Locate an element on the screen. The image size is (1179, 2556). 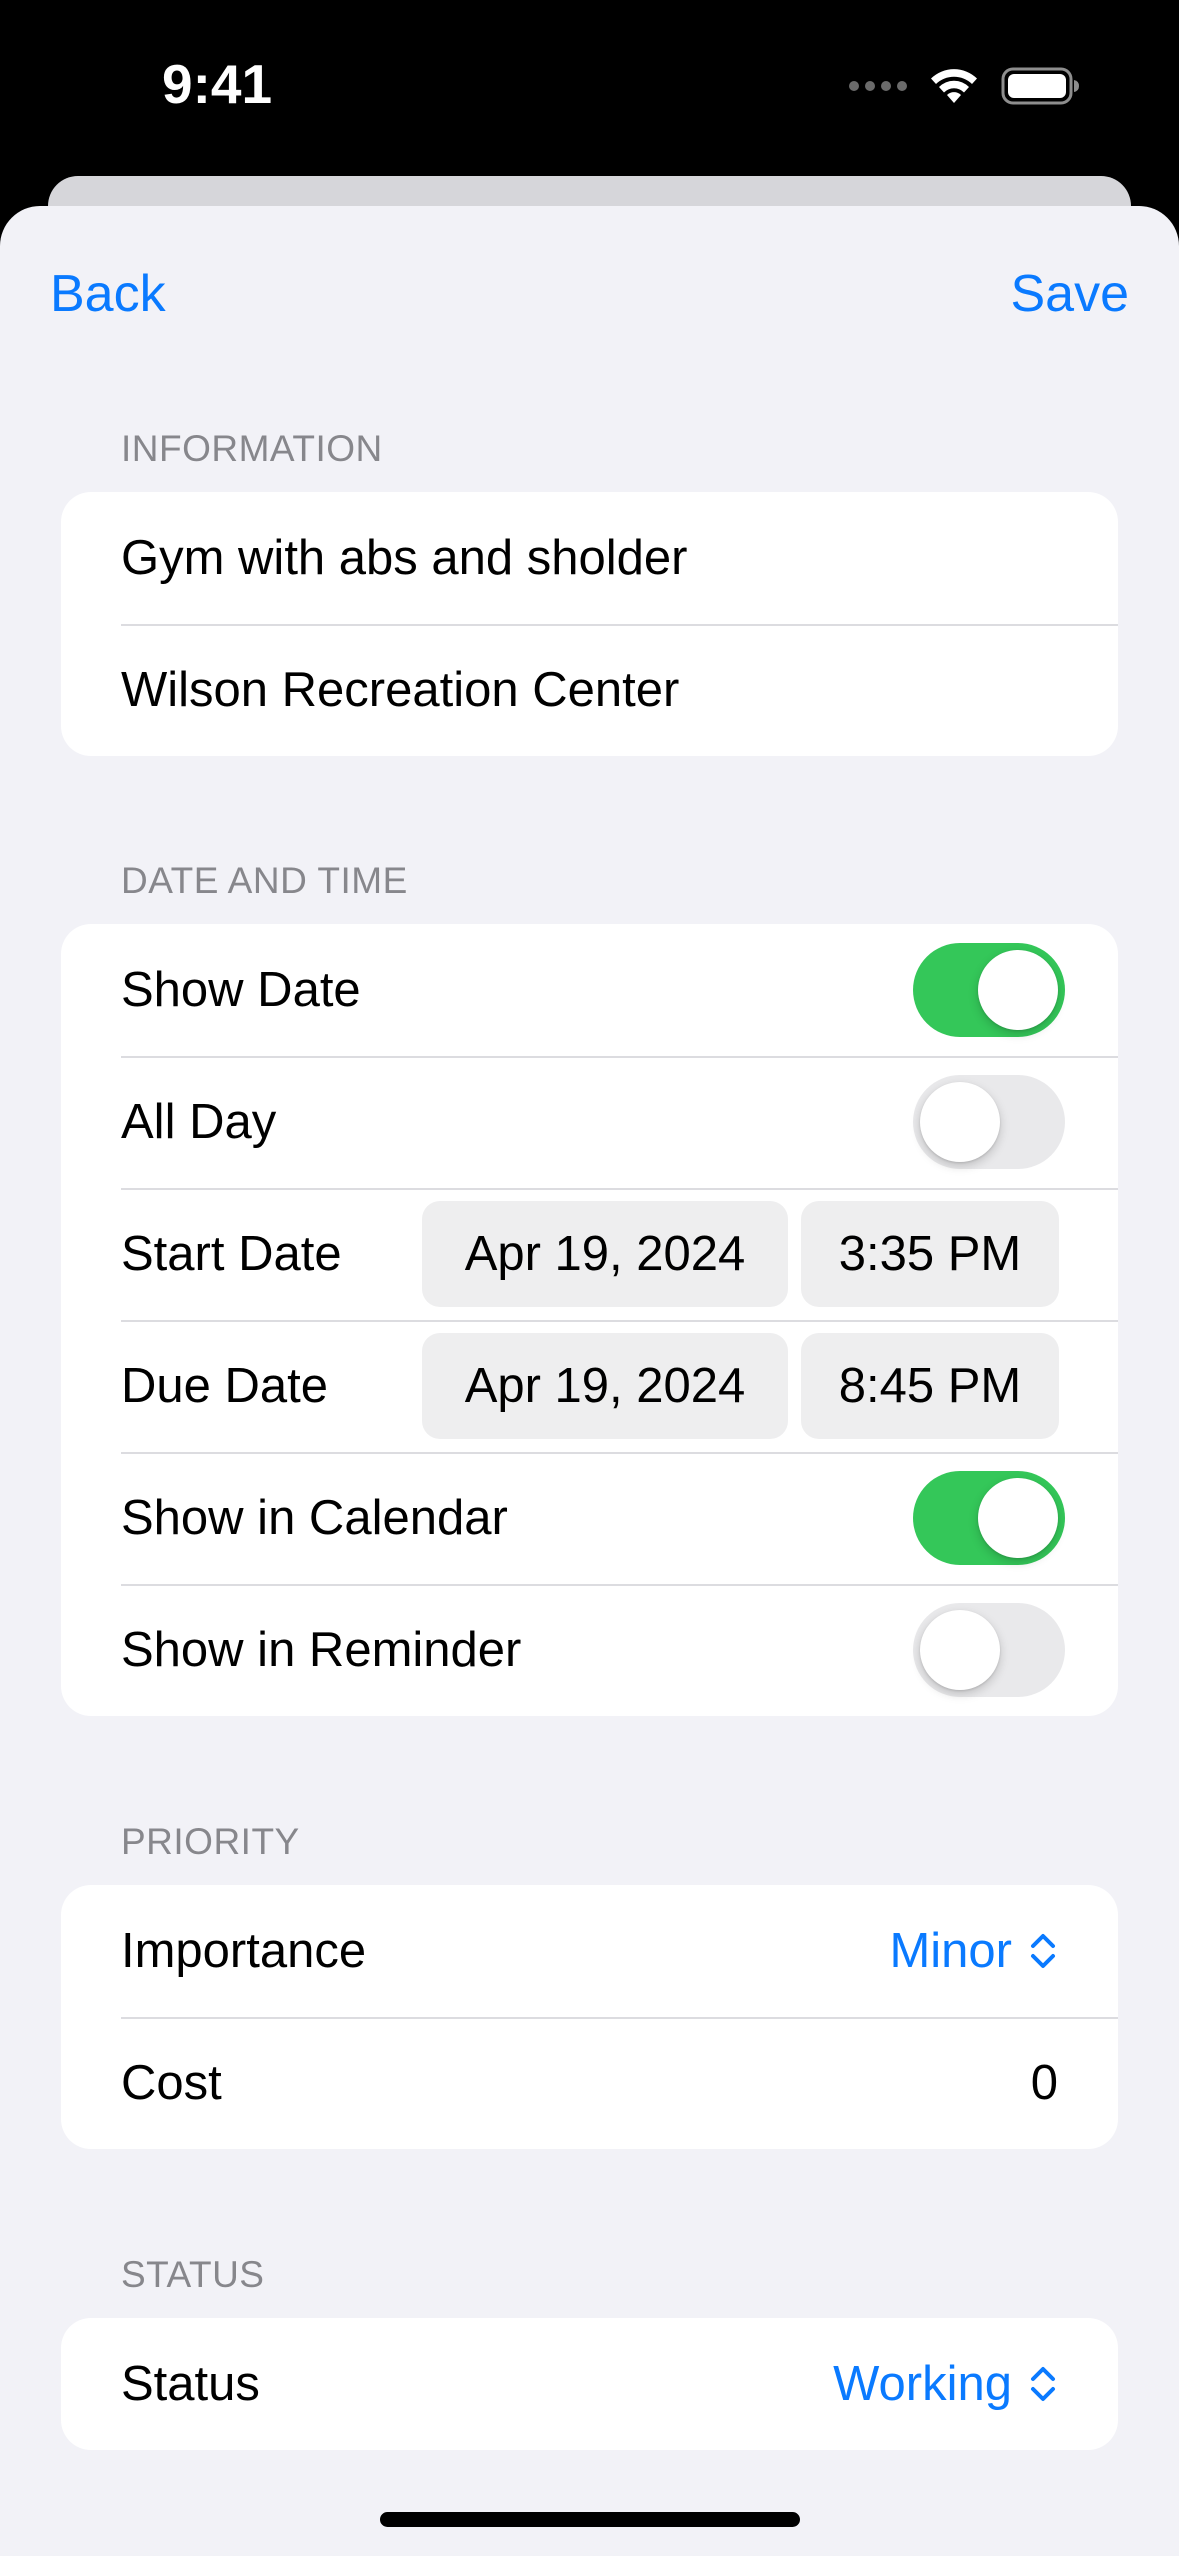
wifi-icon is located at coordinates (954, 86).